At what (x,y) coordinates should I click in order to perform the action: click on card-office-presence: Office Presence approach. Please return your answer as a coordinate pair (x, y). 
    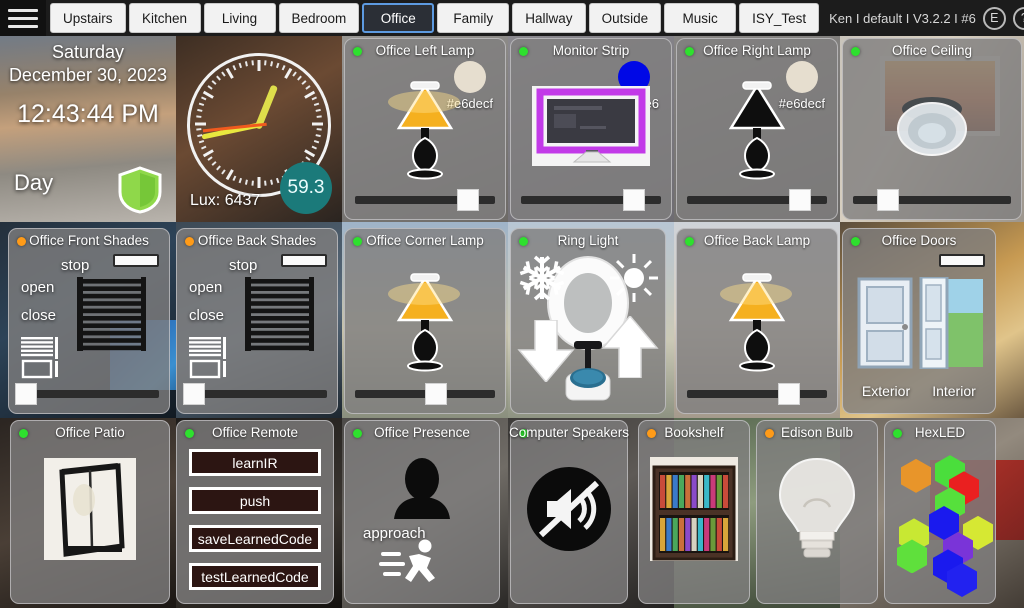
    Looking at the image, I should click on (422, 512).